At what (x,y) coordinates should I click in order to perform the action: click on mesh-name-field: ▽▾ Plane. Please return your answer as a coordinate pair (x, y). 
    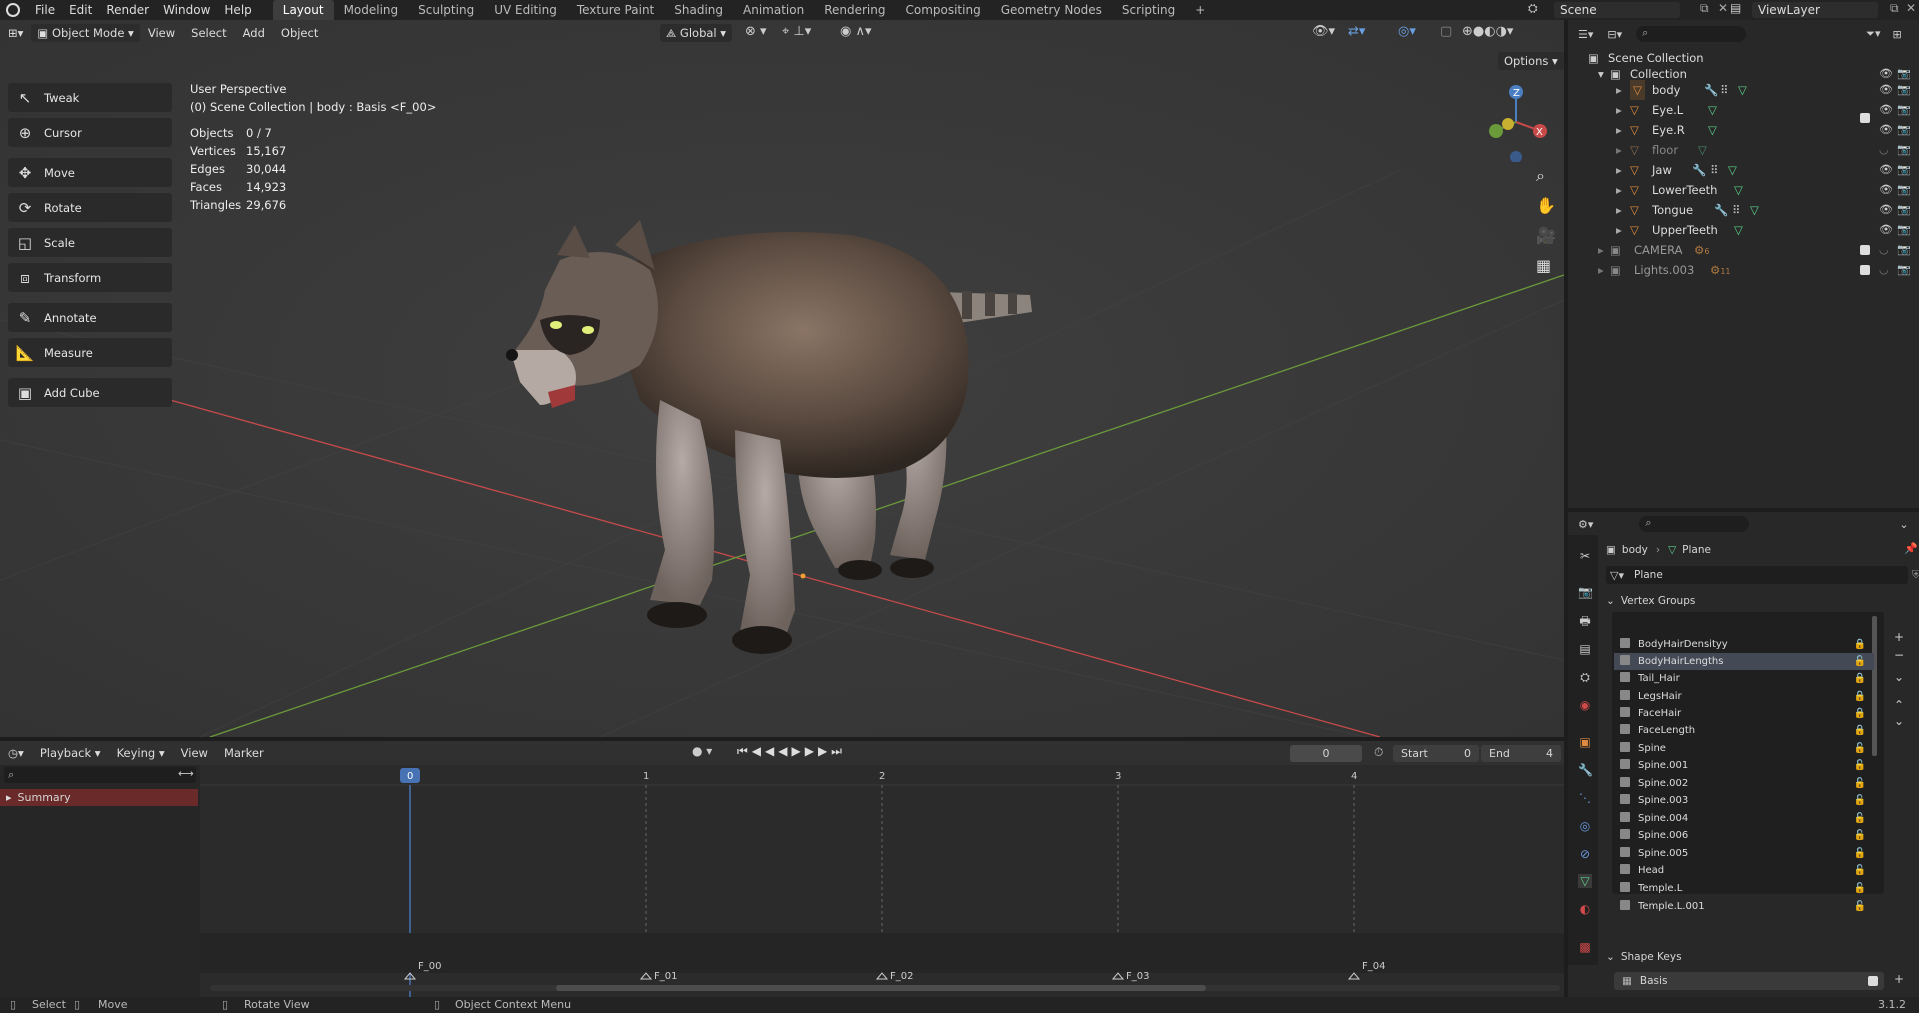
    Looking at the image, I should click on (1757, 575).